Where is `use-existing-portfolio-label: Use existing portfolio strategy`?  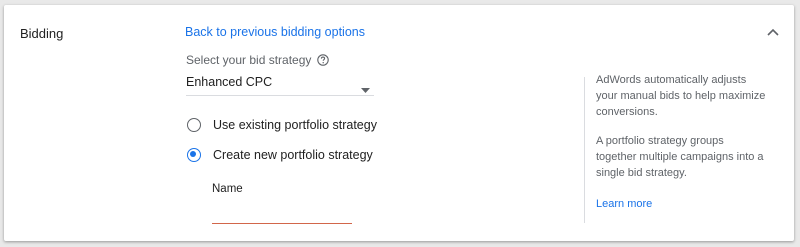 use-existing-portfolio-label: Use existing portfolio strategy is located at coordinates (295, 125).